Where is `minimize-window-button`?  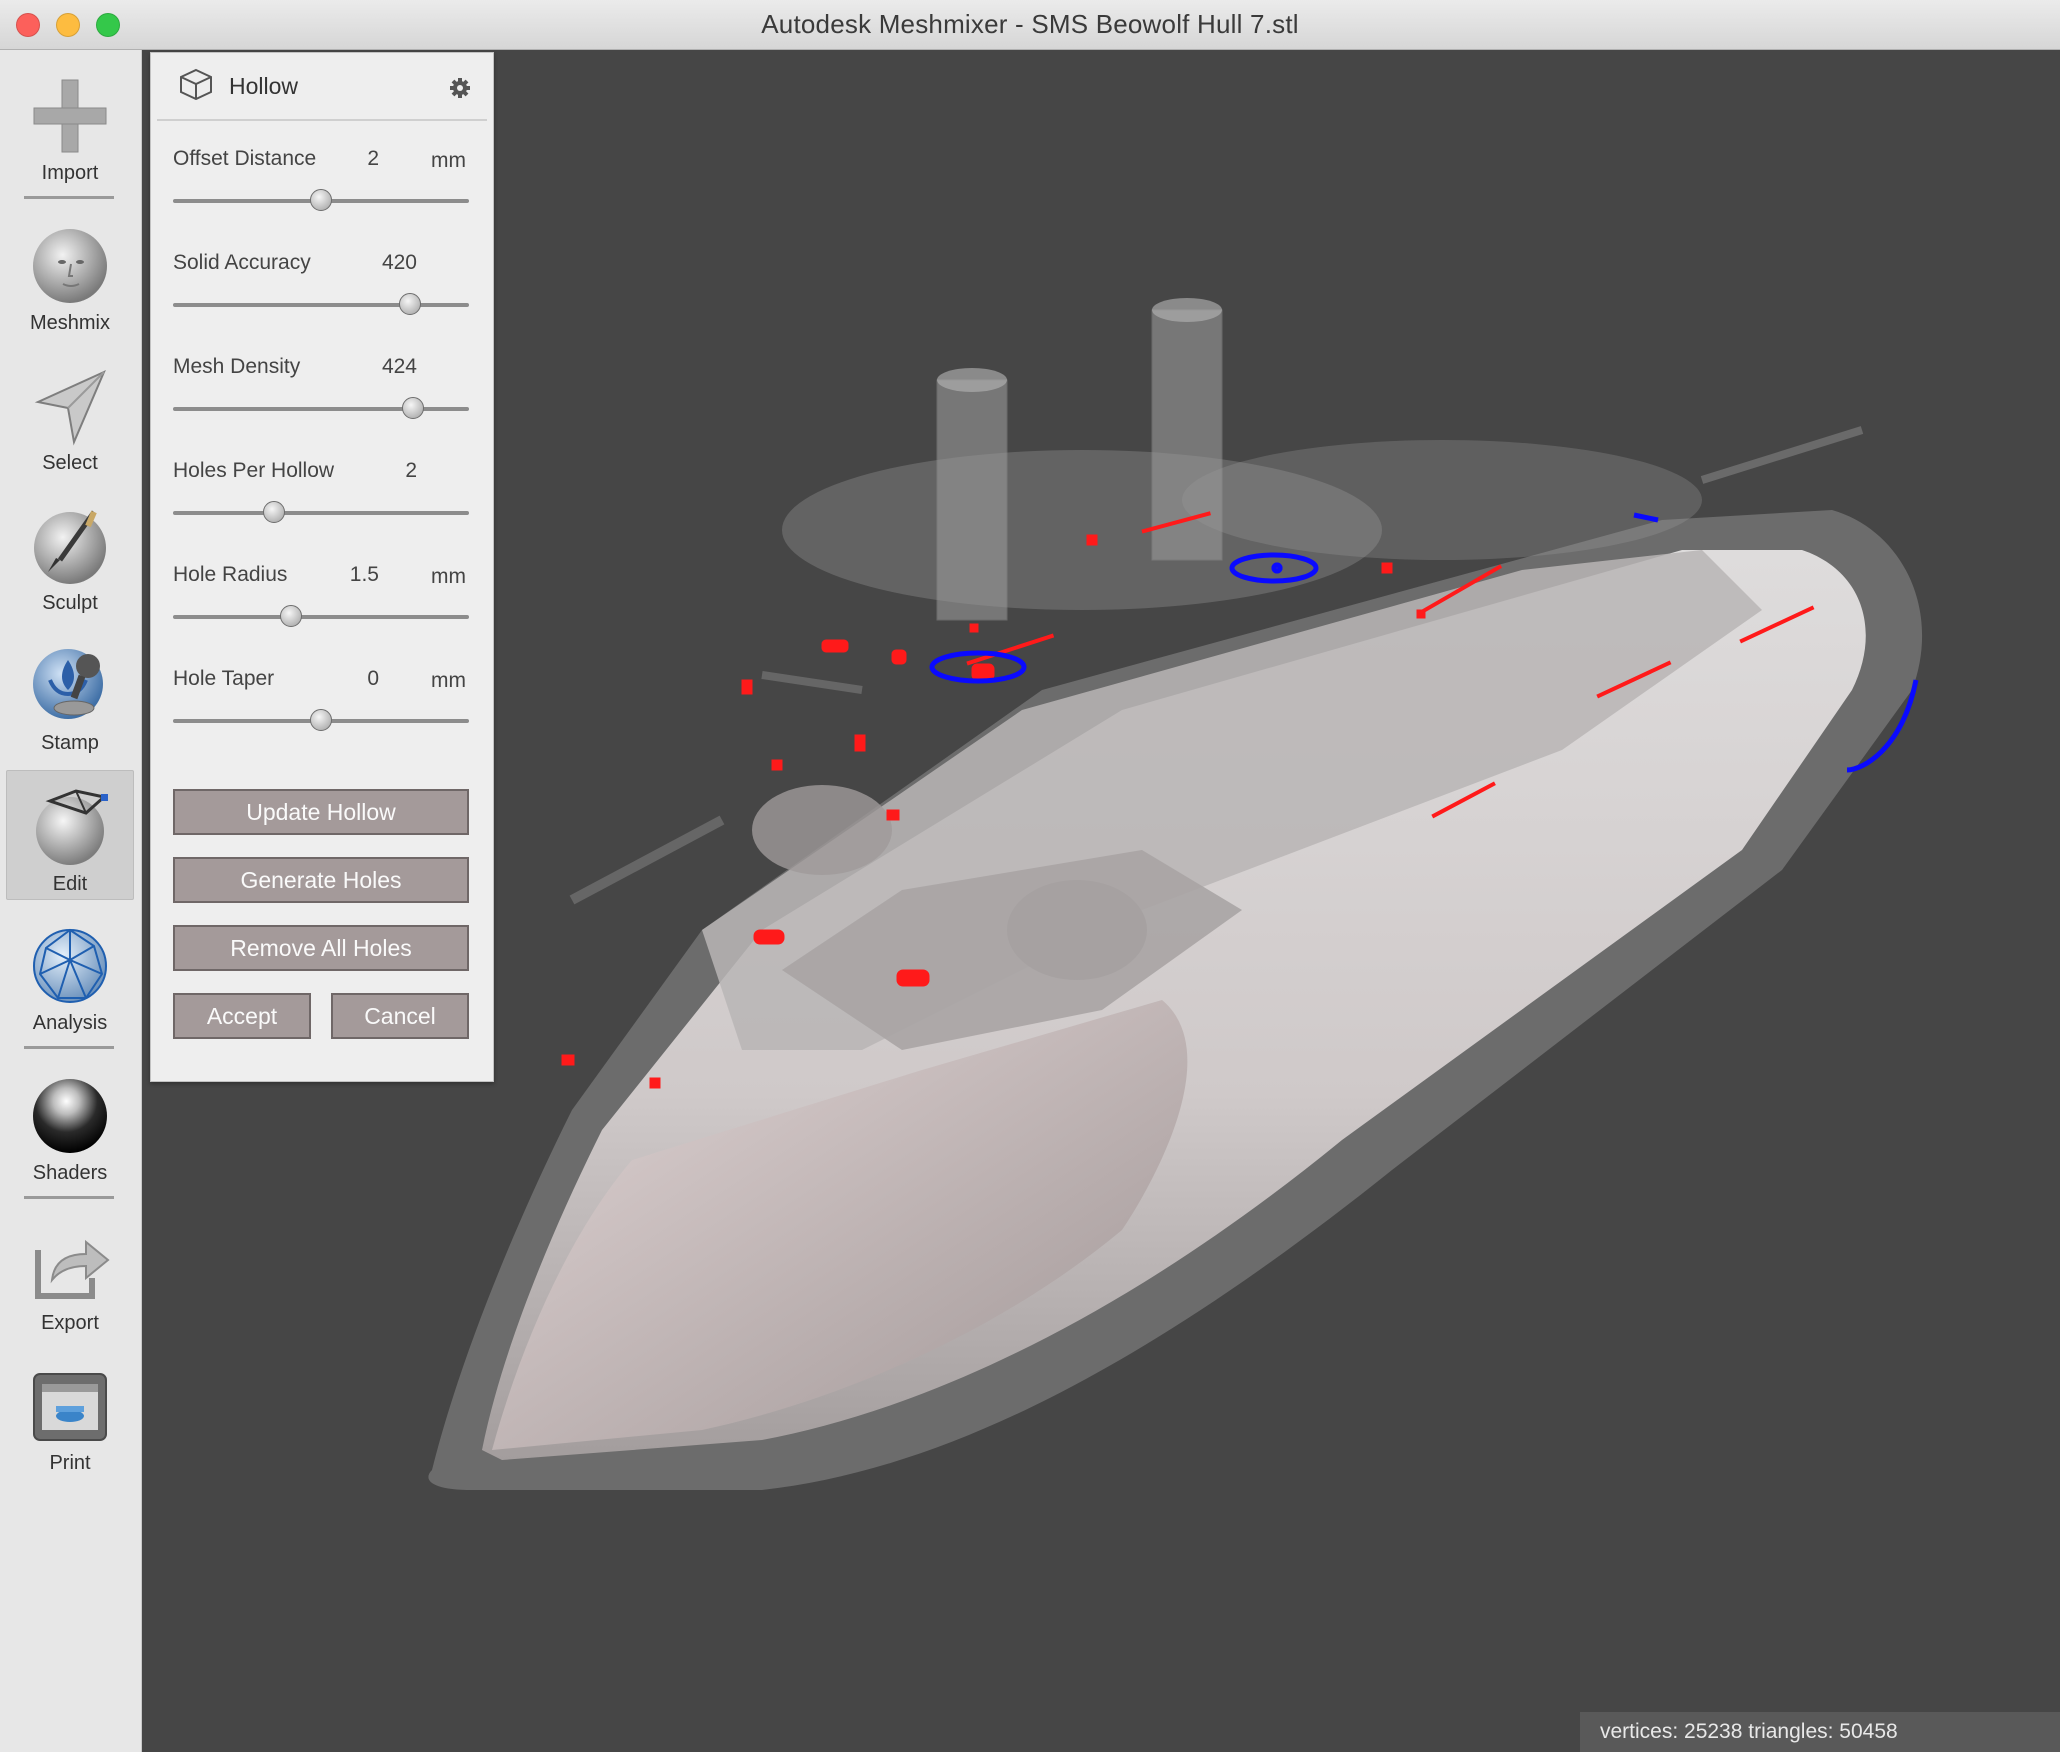 minimize-window-button is located at coordinates (68, 25).